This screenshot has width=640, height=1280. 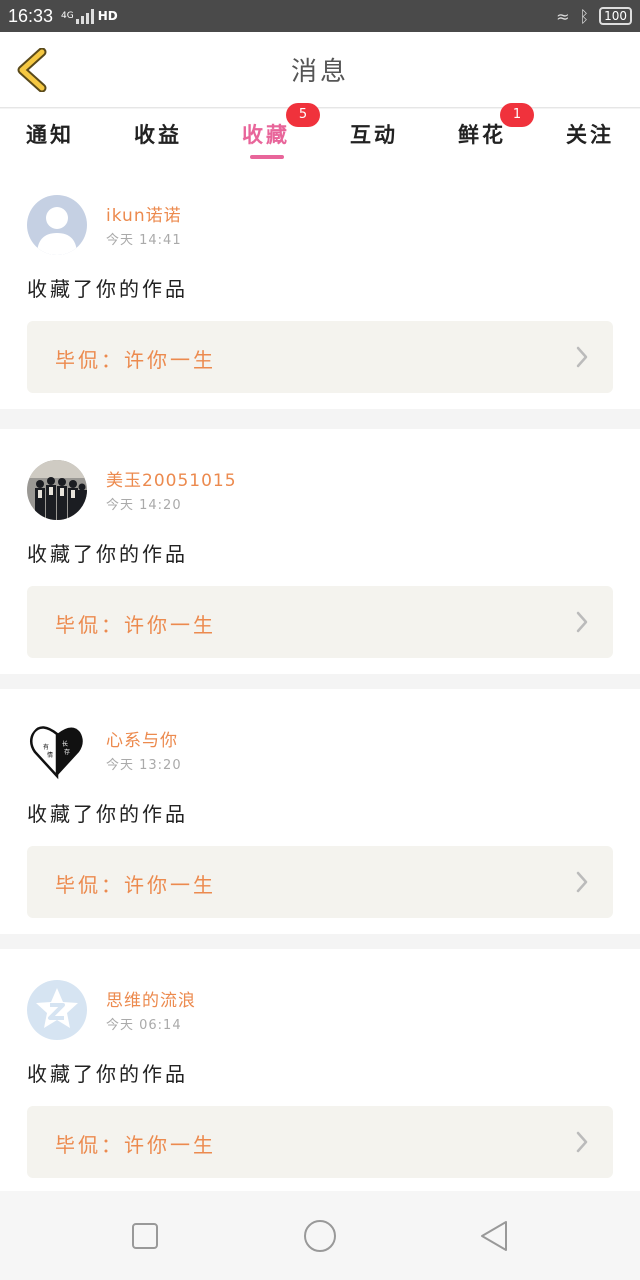 What do you see at coordinates (57, 225) in the screenshot?
I see `default-person-avatar` at bounding box center [57, 225].